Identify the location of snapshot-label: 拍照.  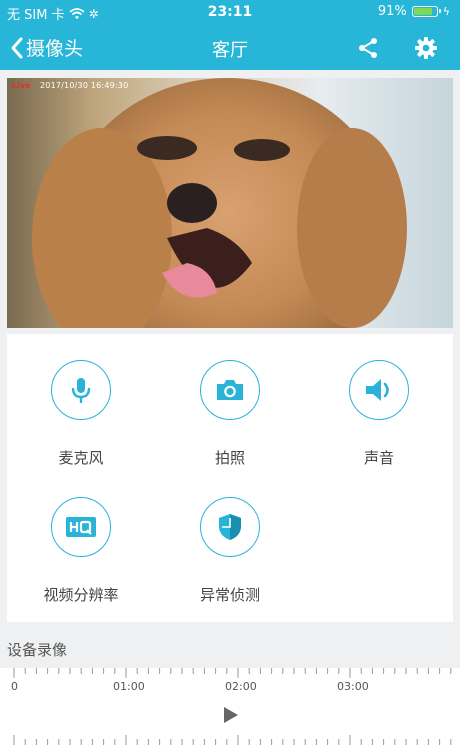
(229, 458).